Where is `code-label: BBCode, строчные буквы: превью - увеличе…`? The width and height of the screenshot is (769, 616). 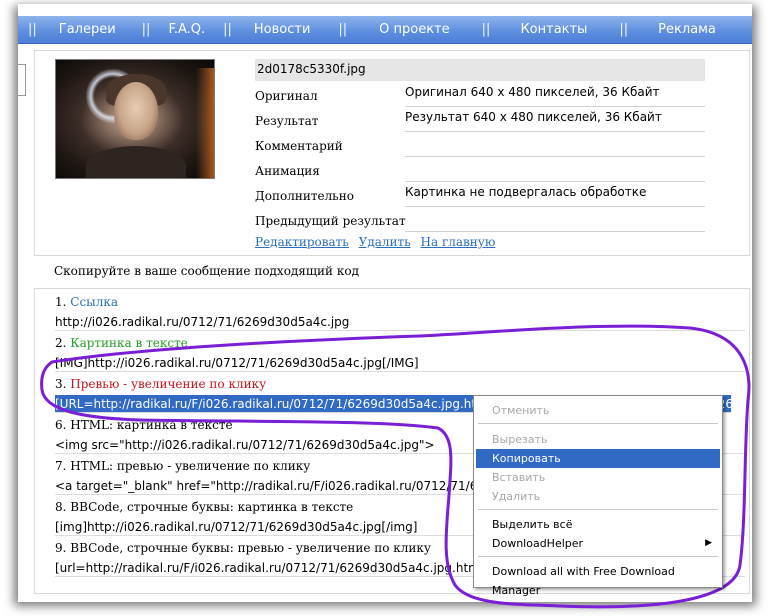
code-label: BBCode, строчные буквы: превью - увеличе… is located at coordinates (250, 548).